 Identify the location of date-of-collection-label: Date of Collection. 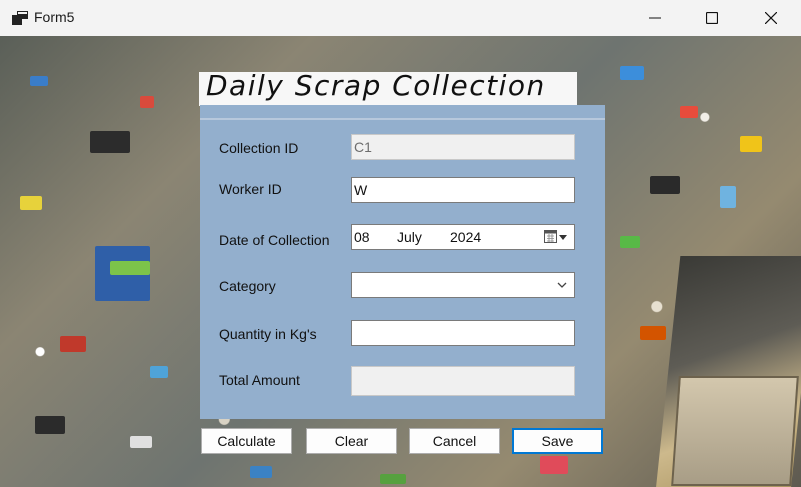
(274, 240).